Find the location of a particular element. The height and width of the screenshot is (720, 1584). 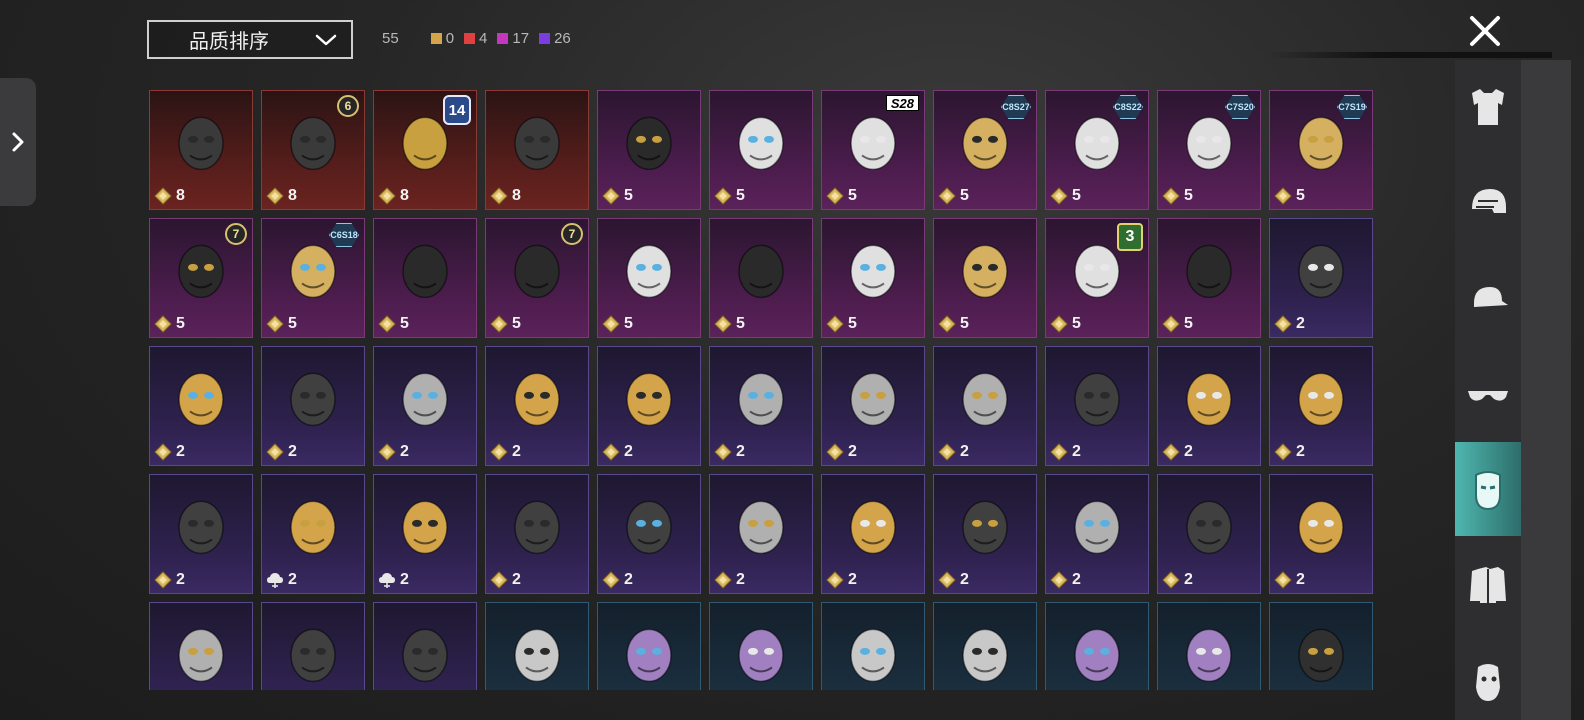

item-value-text: 8 is located at coordinates (404, 195).